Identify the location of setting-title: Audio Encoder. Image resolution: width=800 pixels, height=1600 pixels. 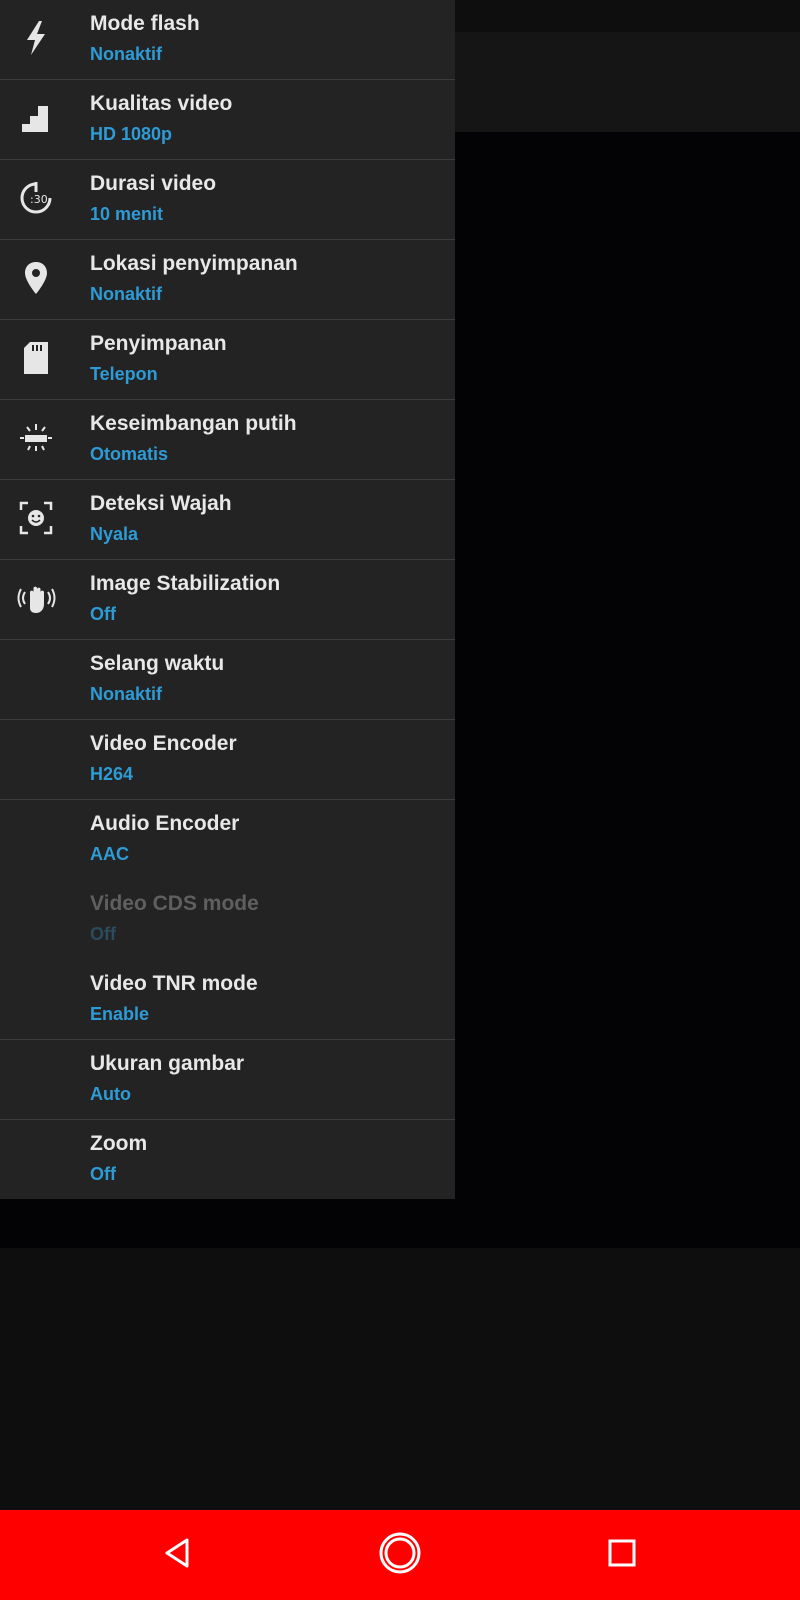
(165, 823).